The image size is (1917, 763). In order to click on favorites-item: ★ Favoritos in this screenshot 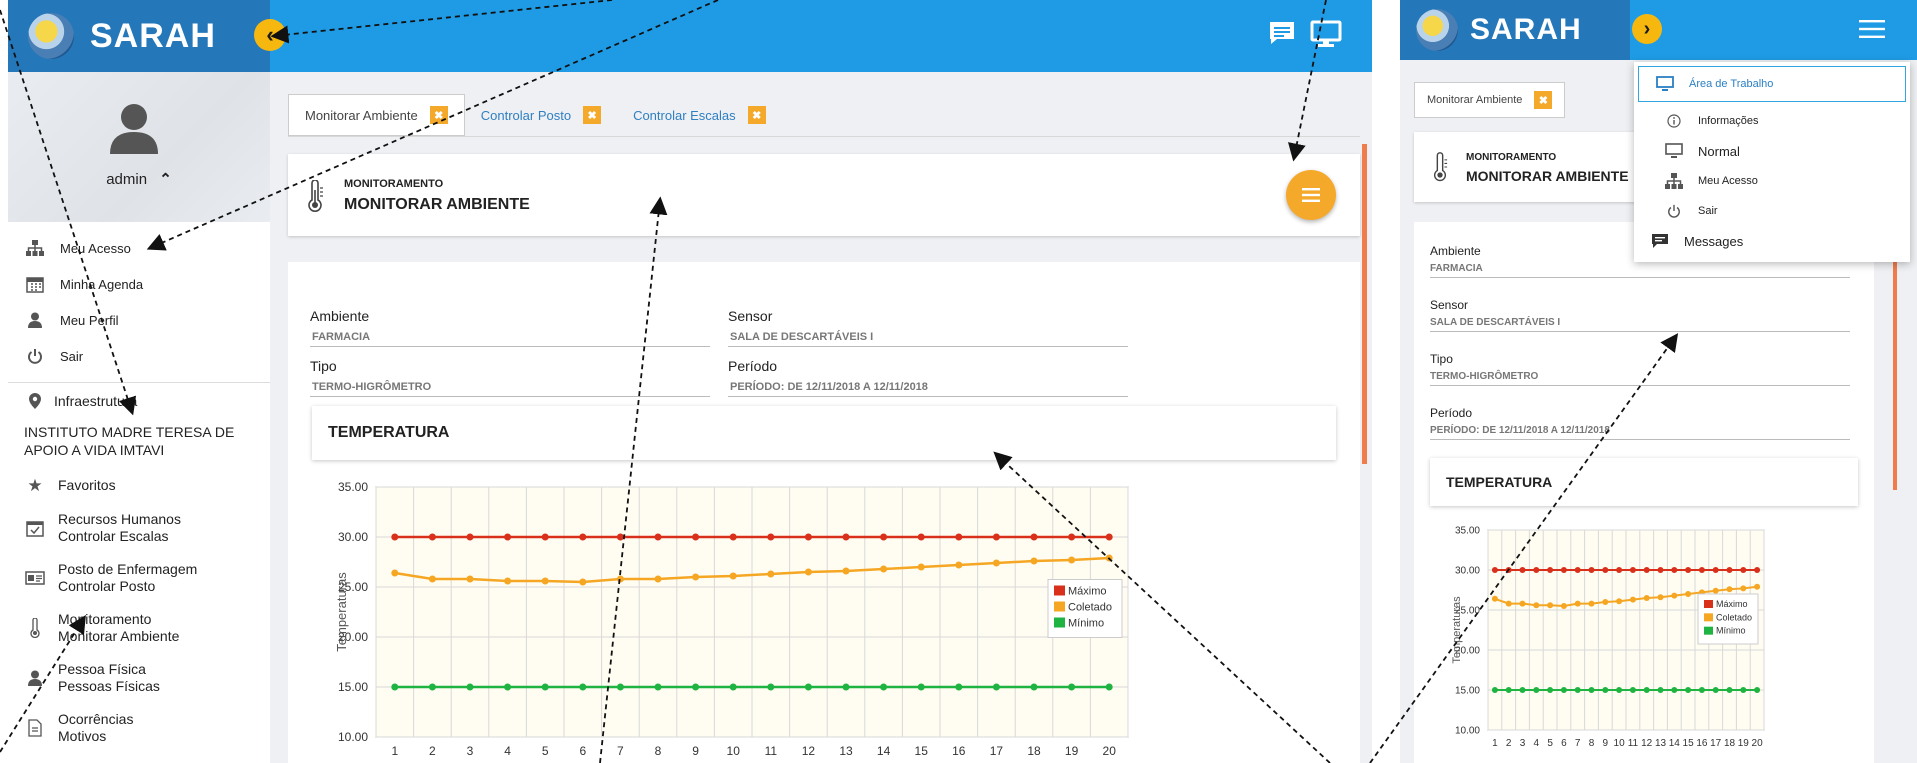, I will do `click(139, 485)`.